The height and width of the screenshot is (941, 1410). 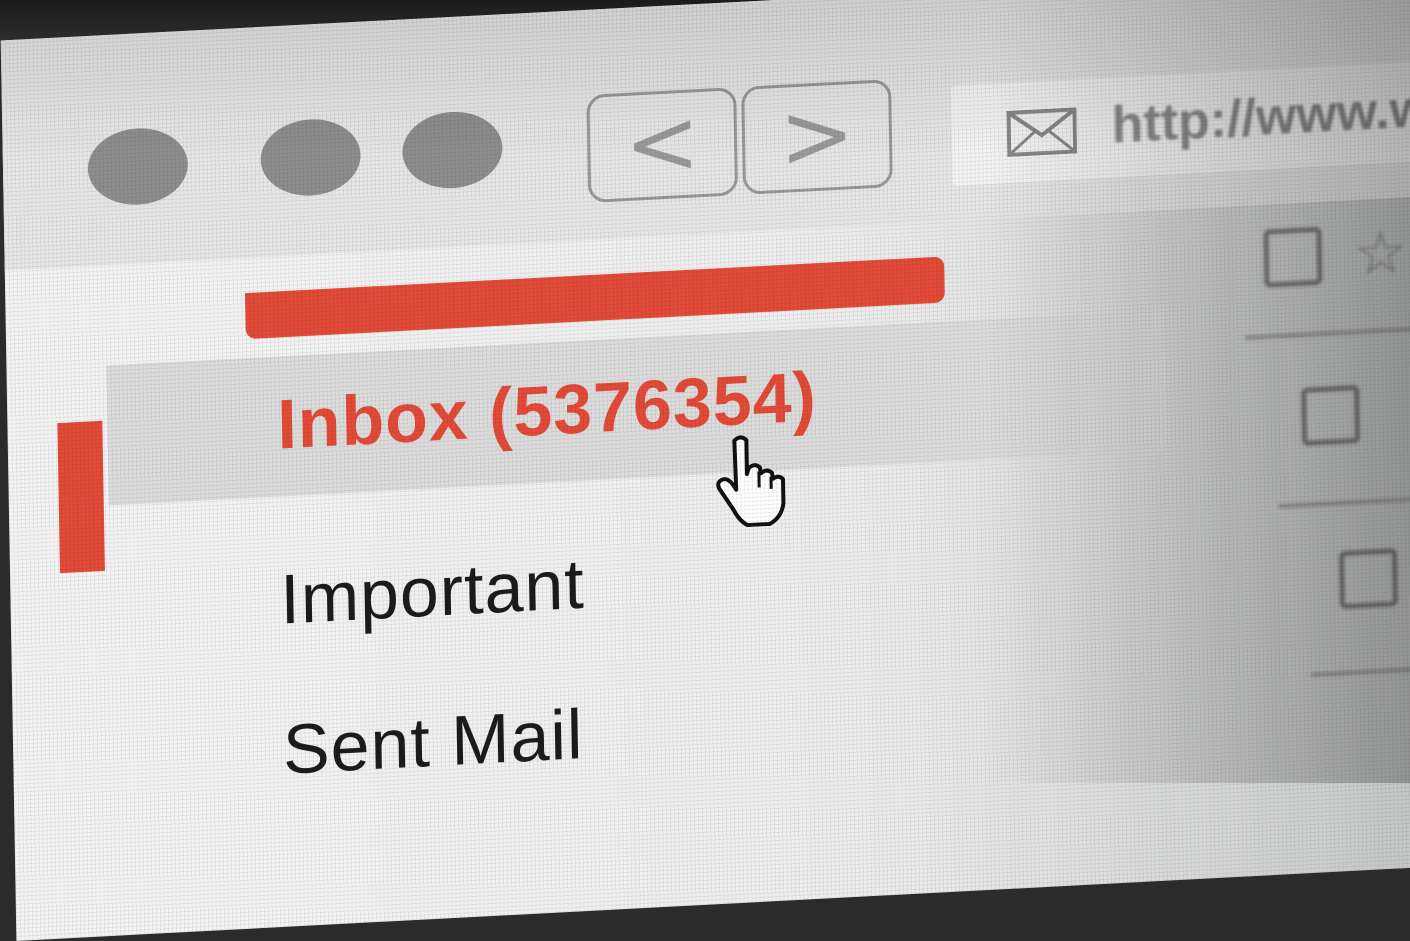 I want to click on forward-button: >, so click(x=817, y=137).